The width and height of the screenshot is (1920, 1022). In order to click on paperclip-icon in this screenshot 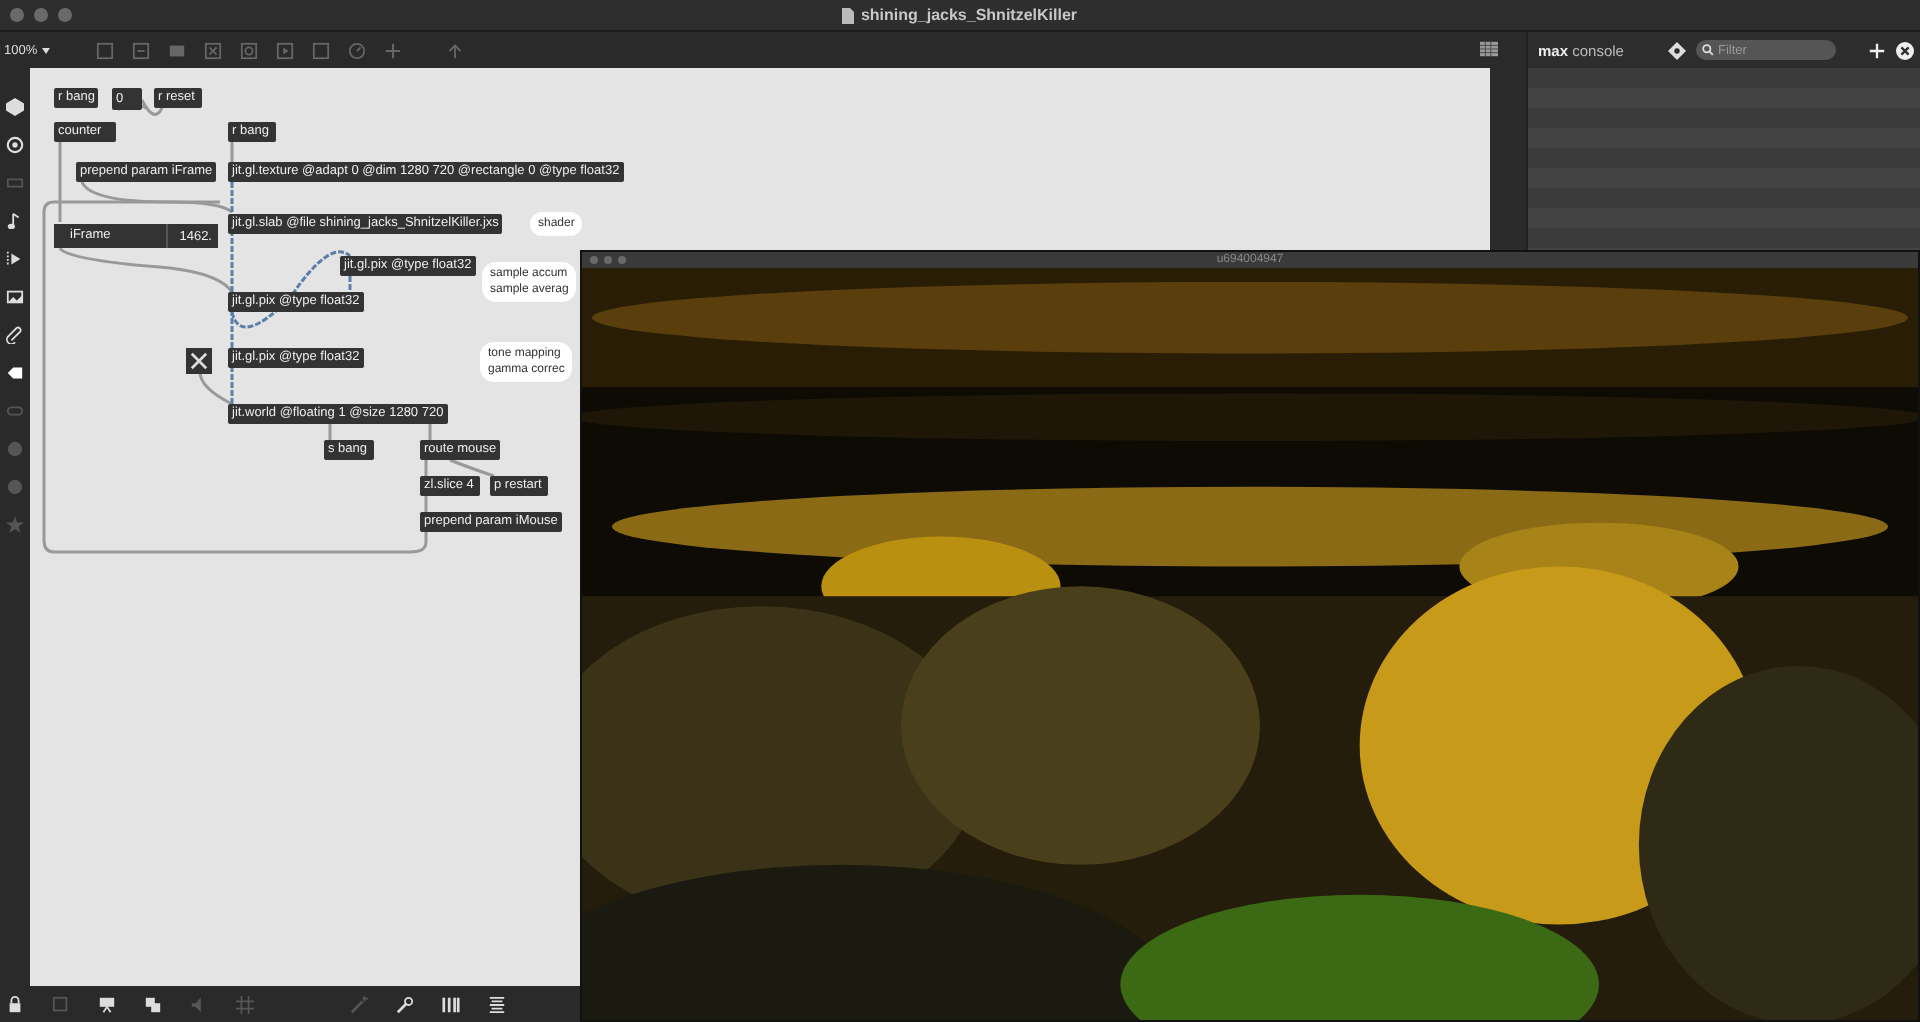, I will do `click(15, 335)`.